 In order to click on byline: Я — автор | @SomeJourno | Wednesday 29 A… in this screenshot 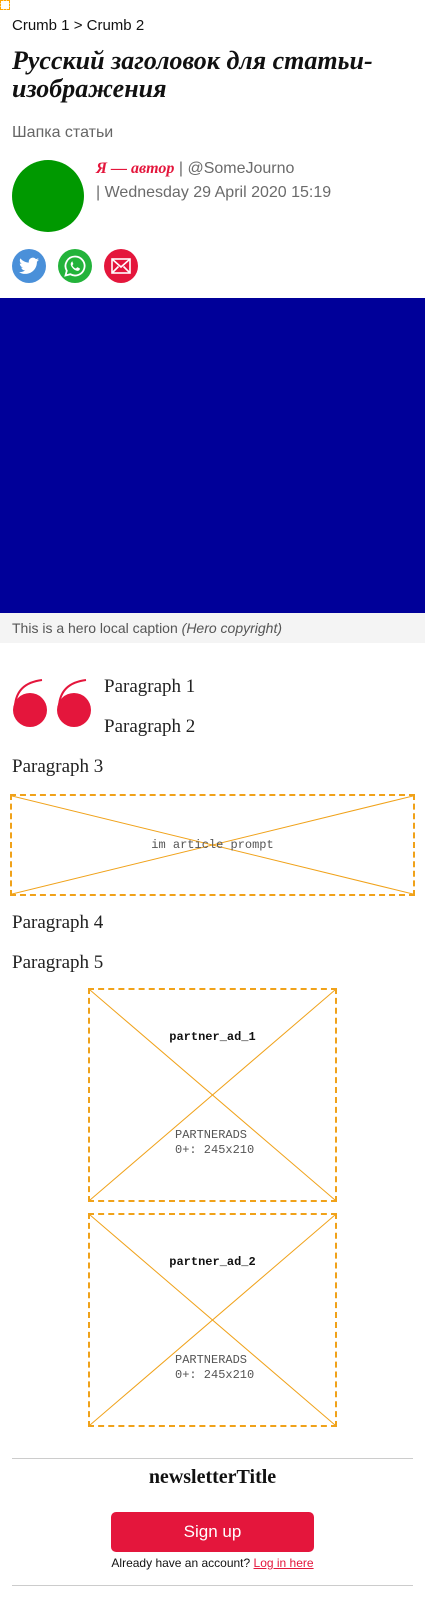, I will do `click(256, 181)`.